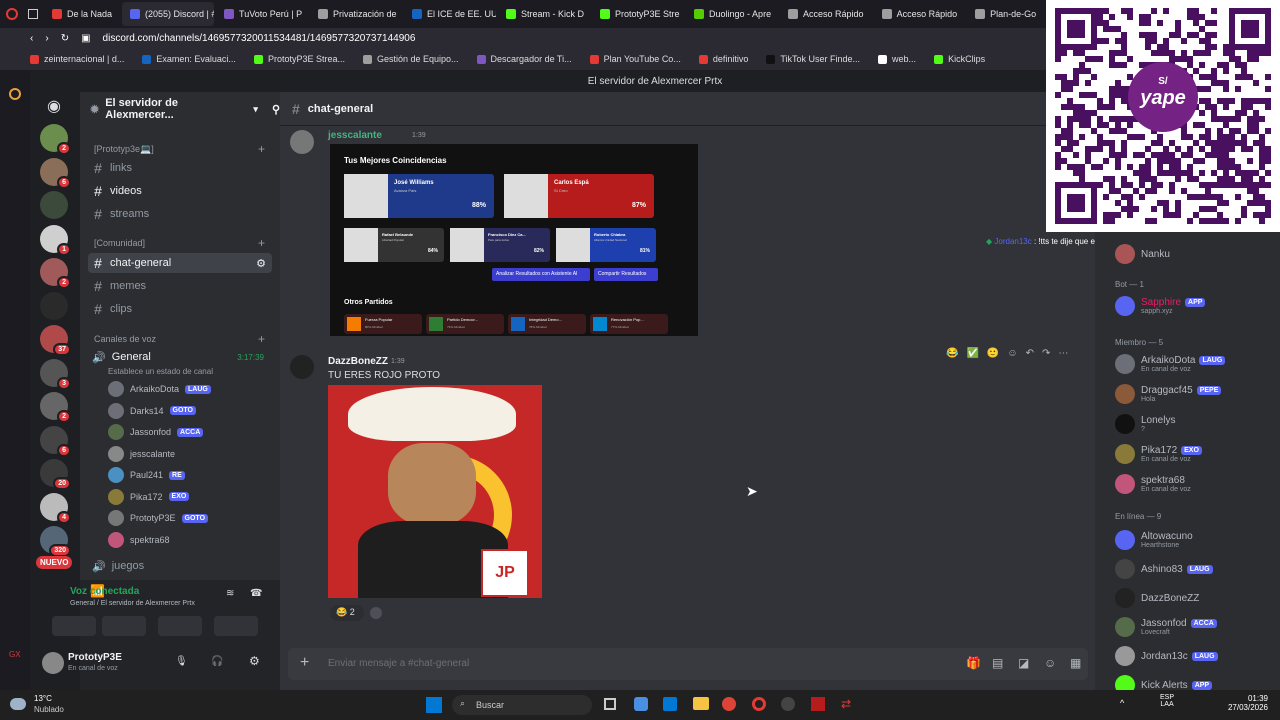 The image size is (1280, 720). Describe the element at coordinates (55, 240) in the screenshot. I see `server-icon: 1` at that location.